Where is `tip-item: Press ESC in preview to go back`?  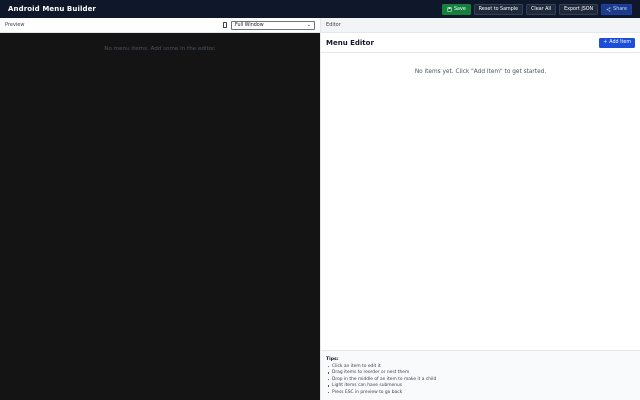 tip-item: Press ESC in preview to go back is located at coordinates (481, 393).